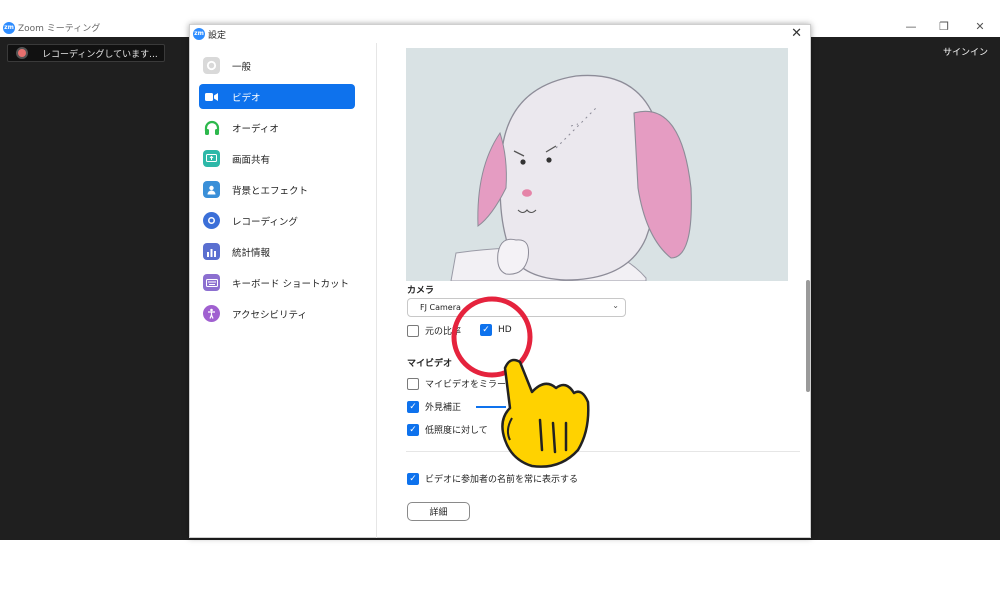 Image resolution: width=1000 pixels, height=600 pixels. I want to click on sidebar-item-label: 統計情報, so click(251, 253).